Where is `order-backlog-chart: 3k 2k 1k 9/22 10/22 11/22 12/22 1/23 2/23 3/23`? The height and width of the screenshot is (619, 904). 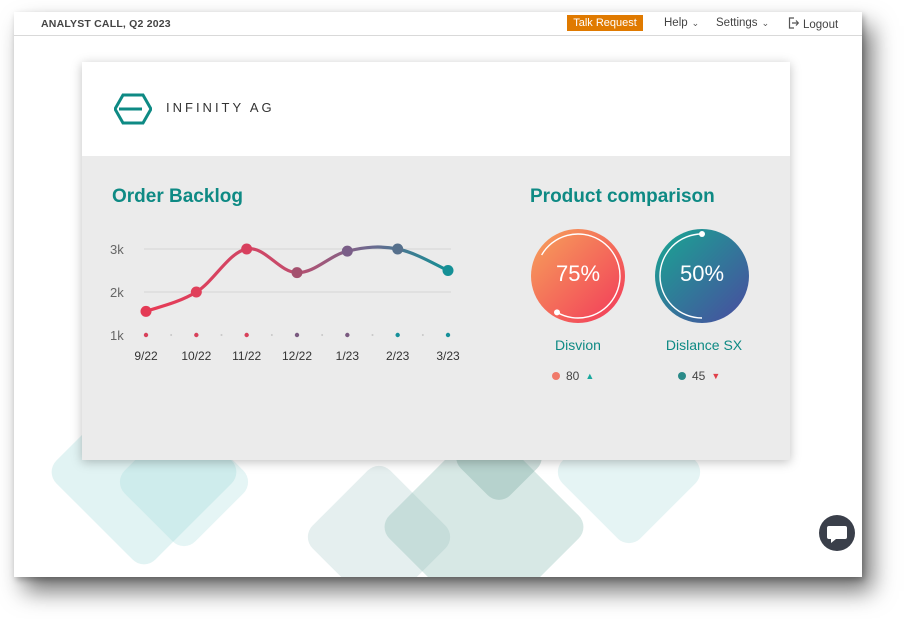 order-backlog-chart: 3k 2k 1k 9/22 10/22 11/22 12/22 1/23 2/23 3/23 is located at coordinates (285, 302).